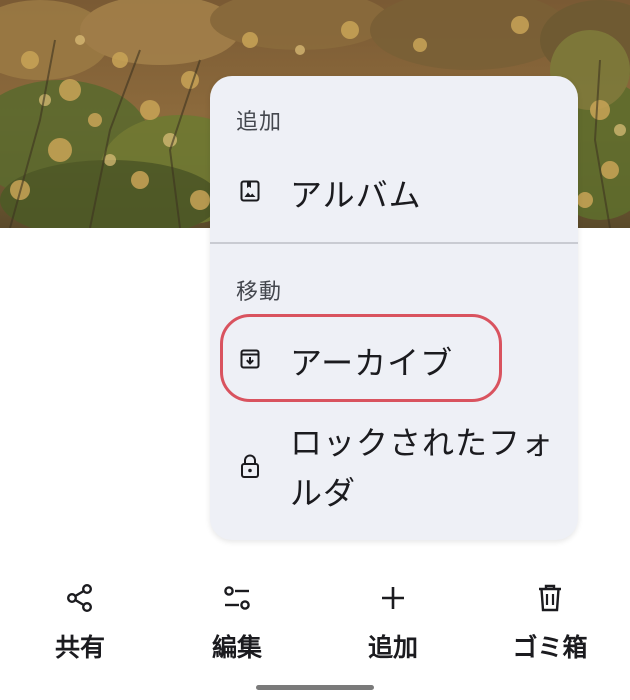  What do you see at coordinates (237, 620) in the screenshot?
I see `edit-button: 編集` at bounding box center [237, 620].